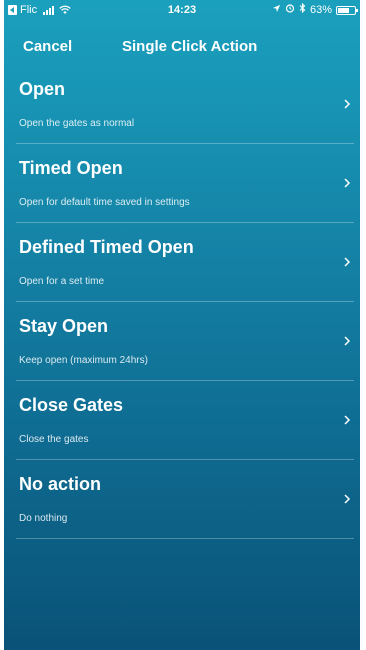  What do you see at coordinates (43, 518) in the screenshot?
I see `action-description: Do nothing` at bounding box center [43, 518].